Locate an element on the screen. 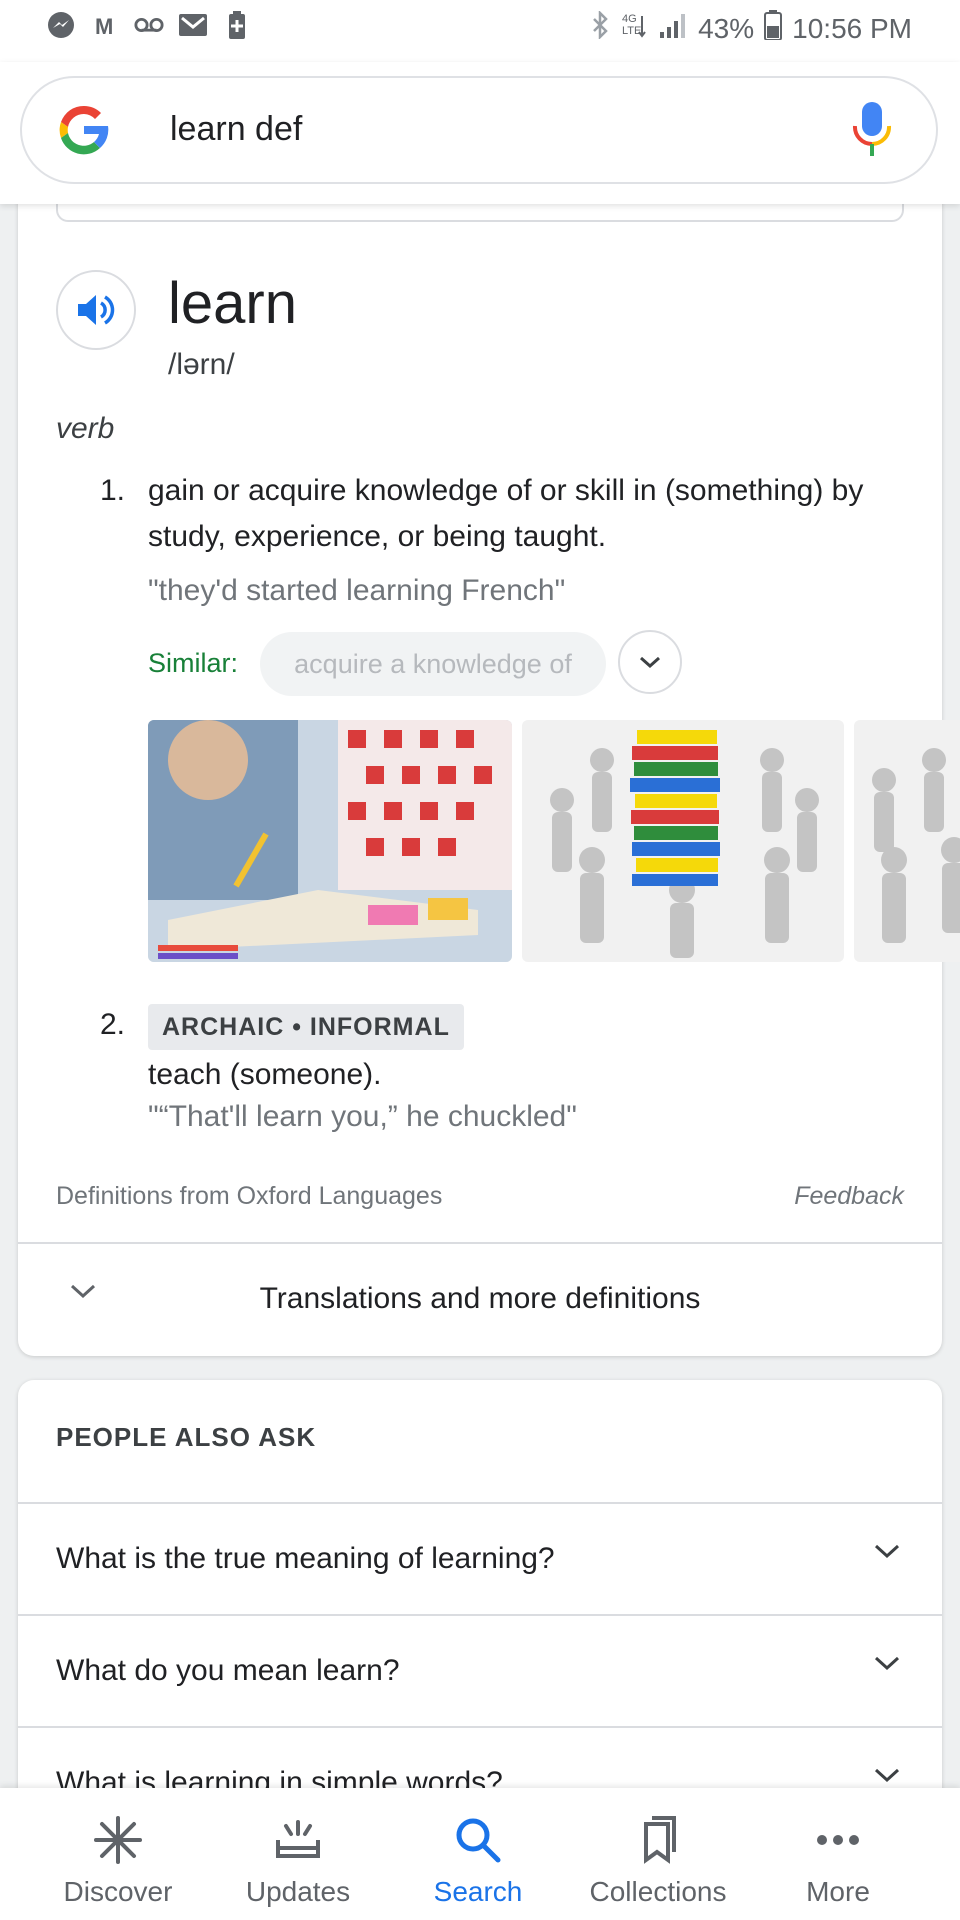  speaker-icon is located at coordinates (96, 310).